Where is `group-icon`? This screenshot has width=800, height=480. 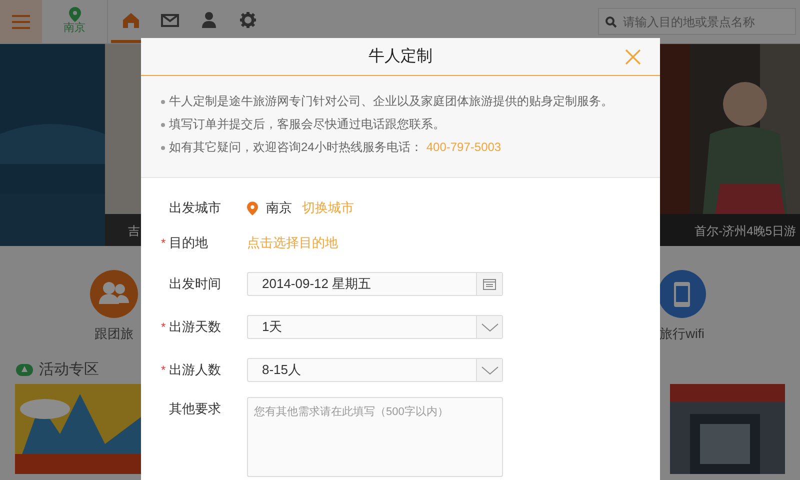
group-icon is located at coordinates (114, 294).